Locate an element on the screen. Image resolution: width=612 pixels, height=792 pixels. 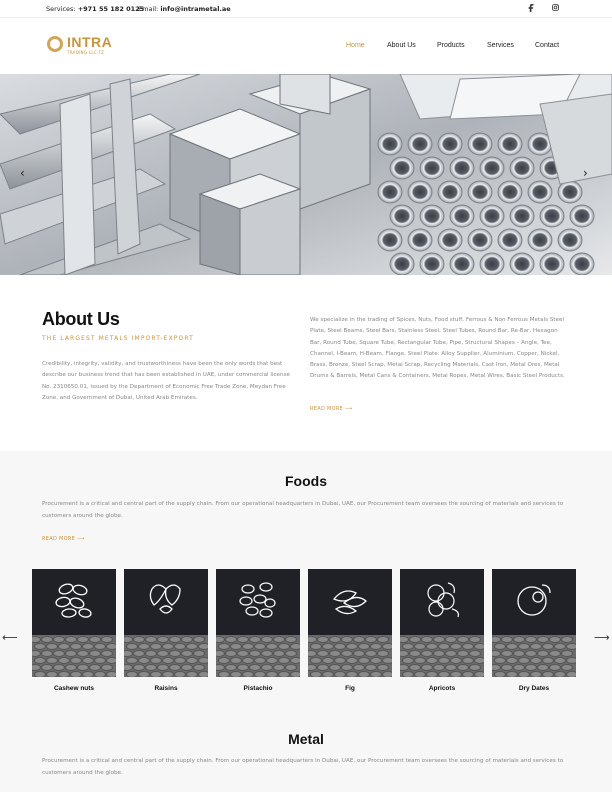
foods-prev-arrow: ⟵ is located at coordinates (10, 637).